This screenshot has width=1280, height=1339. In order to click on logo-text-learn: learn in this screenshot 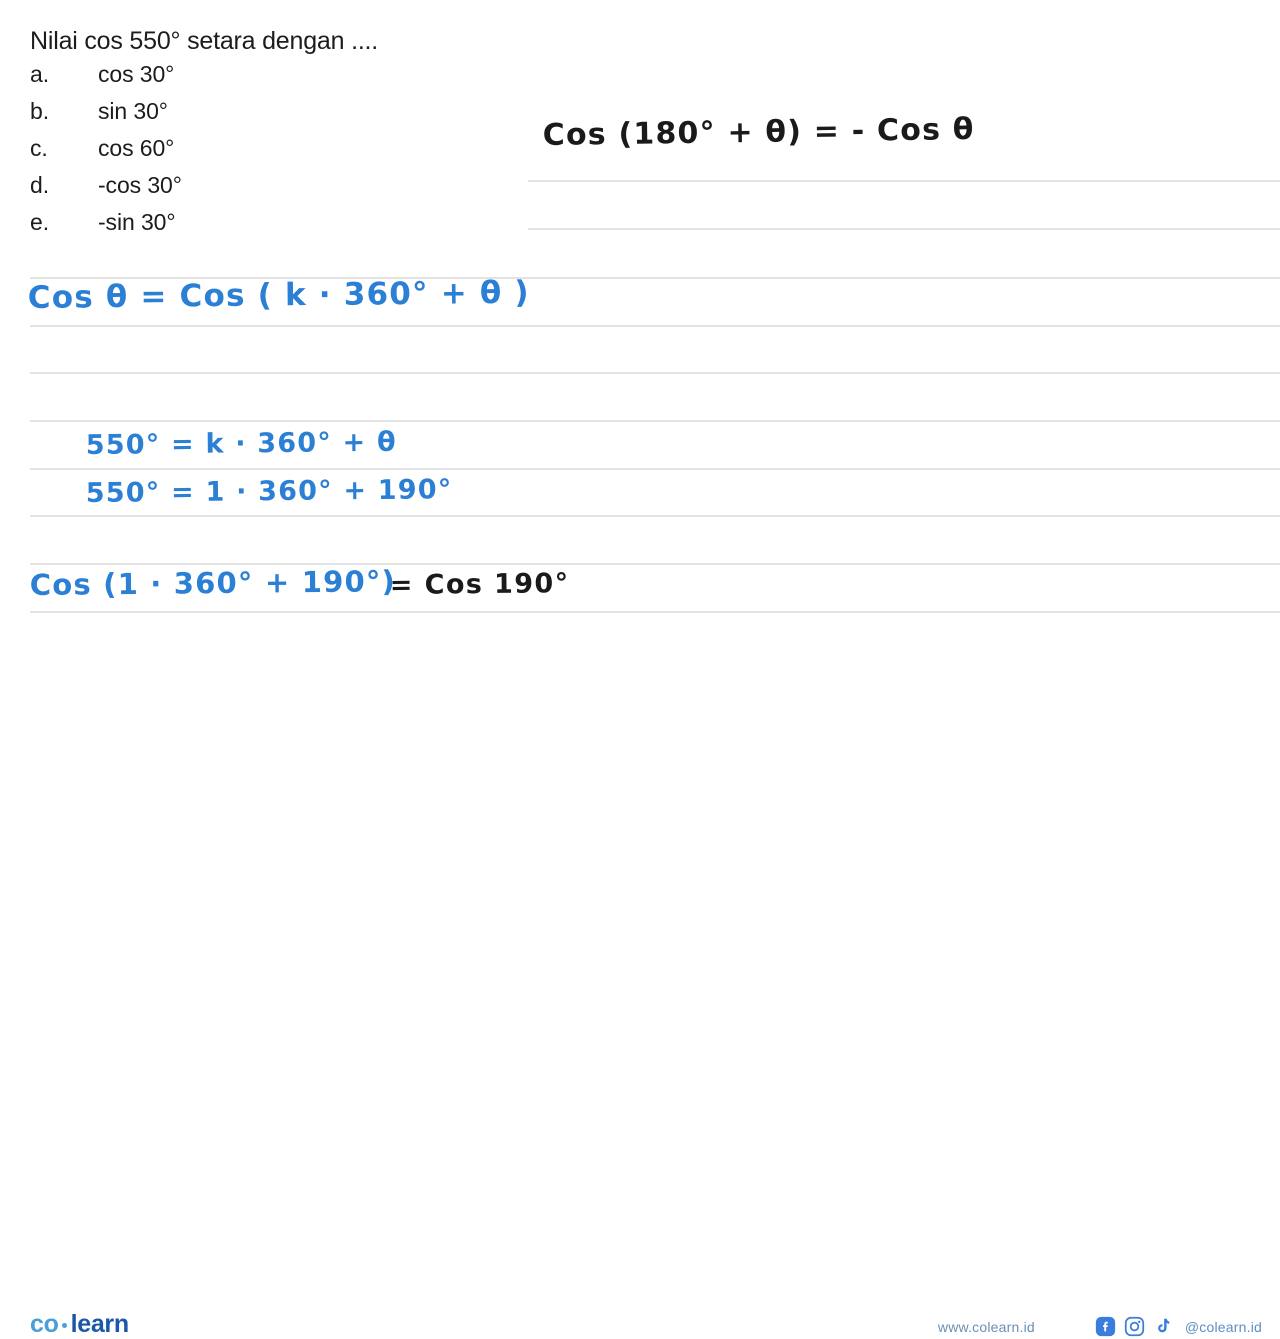, I will do `click(100, 1324)`.